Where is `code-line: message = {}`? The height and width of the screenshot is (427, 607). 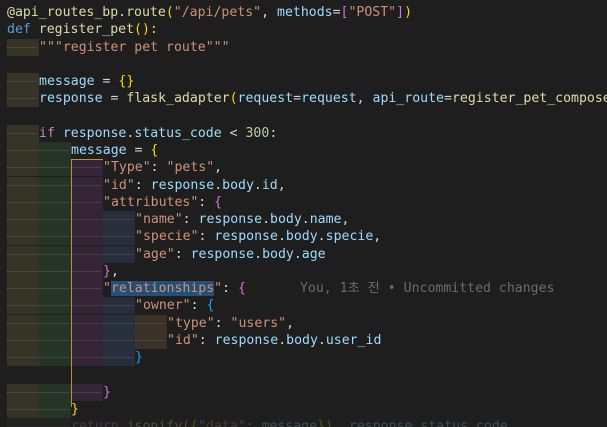 code-line: message = {} is located at coordinates (307, 81).